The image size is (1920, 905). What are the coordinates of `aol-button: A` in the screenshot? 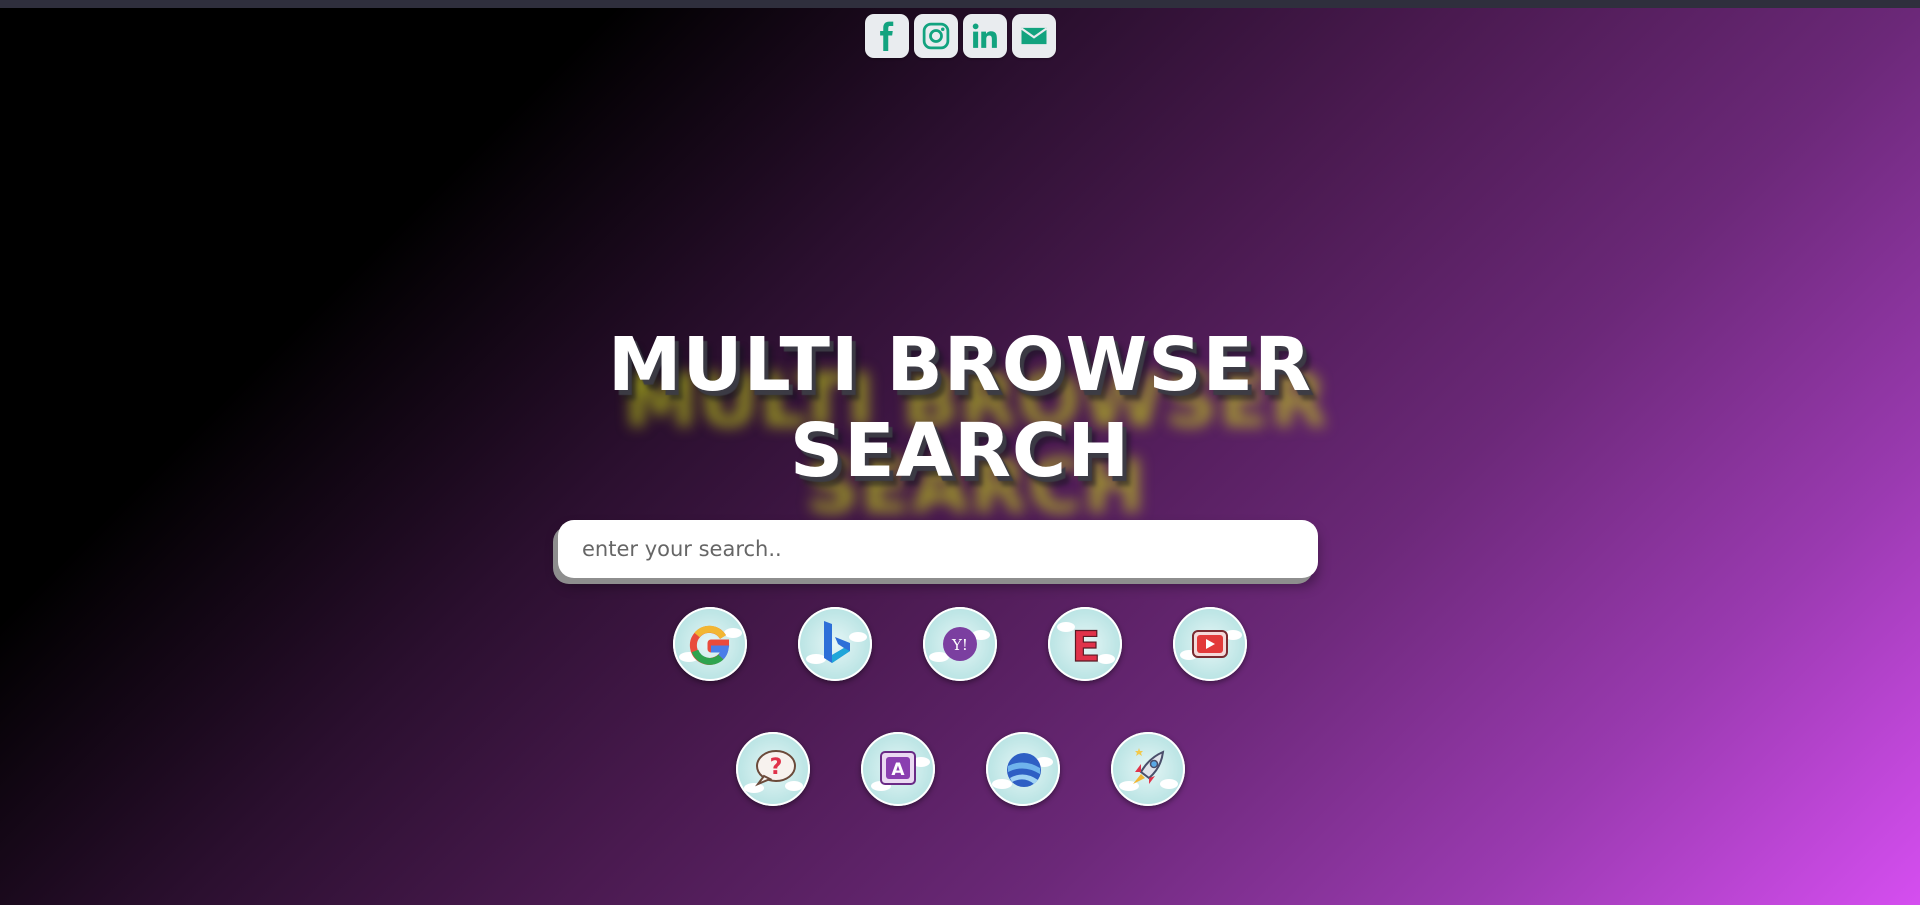 It's located at (897, 769).